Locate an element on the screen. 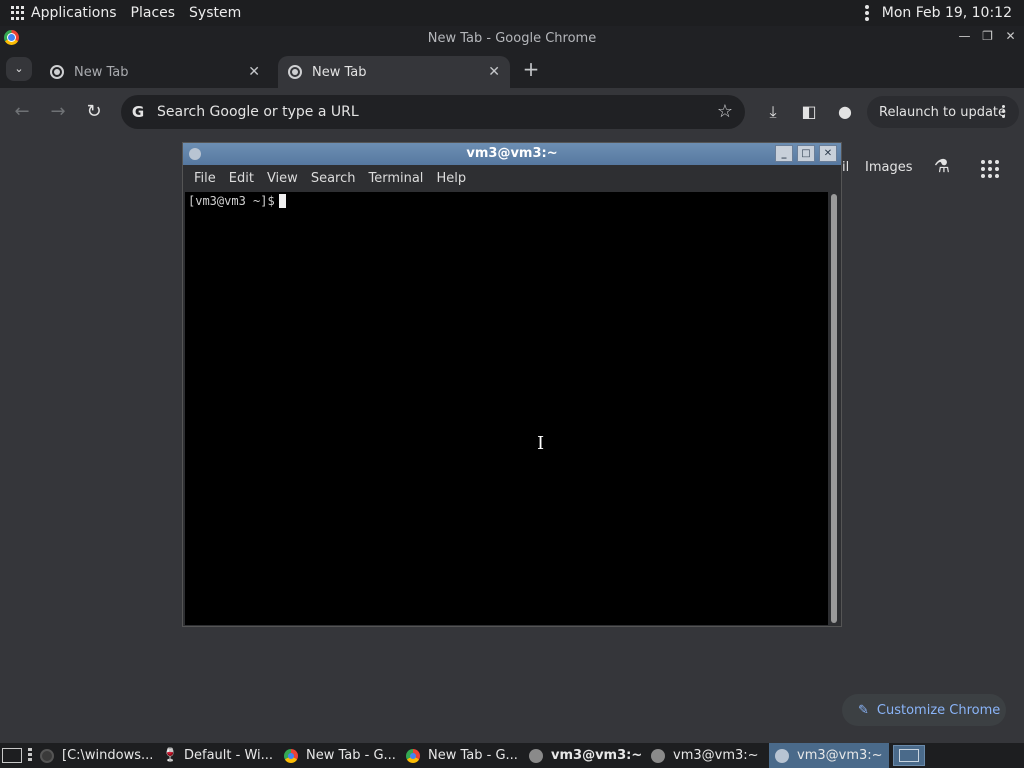 The height and width of the screenshot is (768, 1024). wine-icon: 🍷 is located at coordinates (170, 755).